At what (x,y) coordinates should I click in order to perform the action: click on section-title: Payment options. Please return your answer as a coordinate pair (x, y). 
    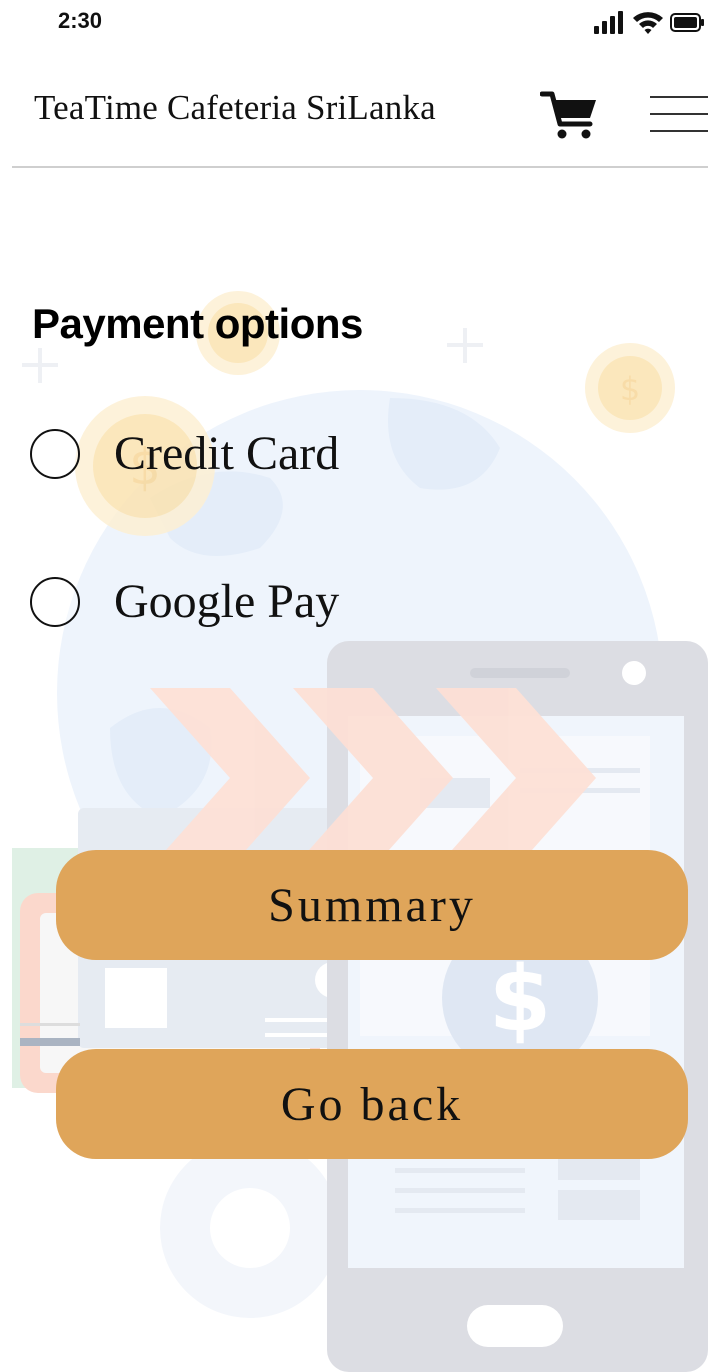
    Looking at the image, I should click on (197, 323).